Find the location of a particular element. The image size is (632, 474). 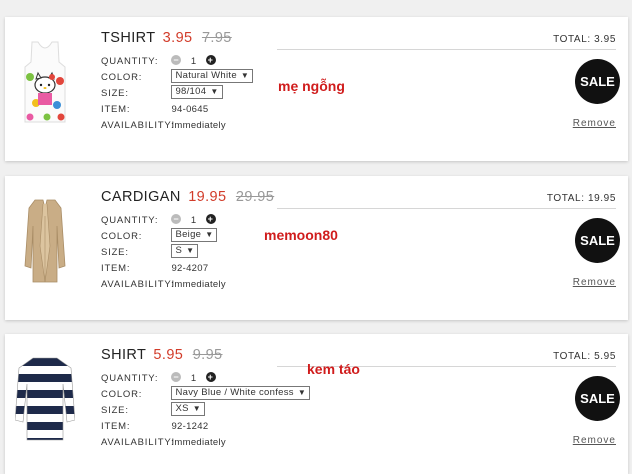

size-select: 98/104 ▼ is located at coordinates (197, 92).